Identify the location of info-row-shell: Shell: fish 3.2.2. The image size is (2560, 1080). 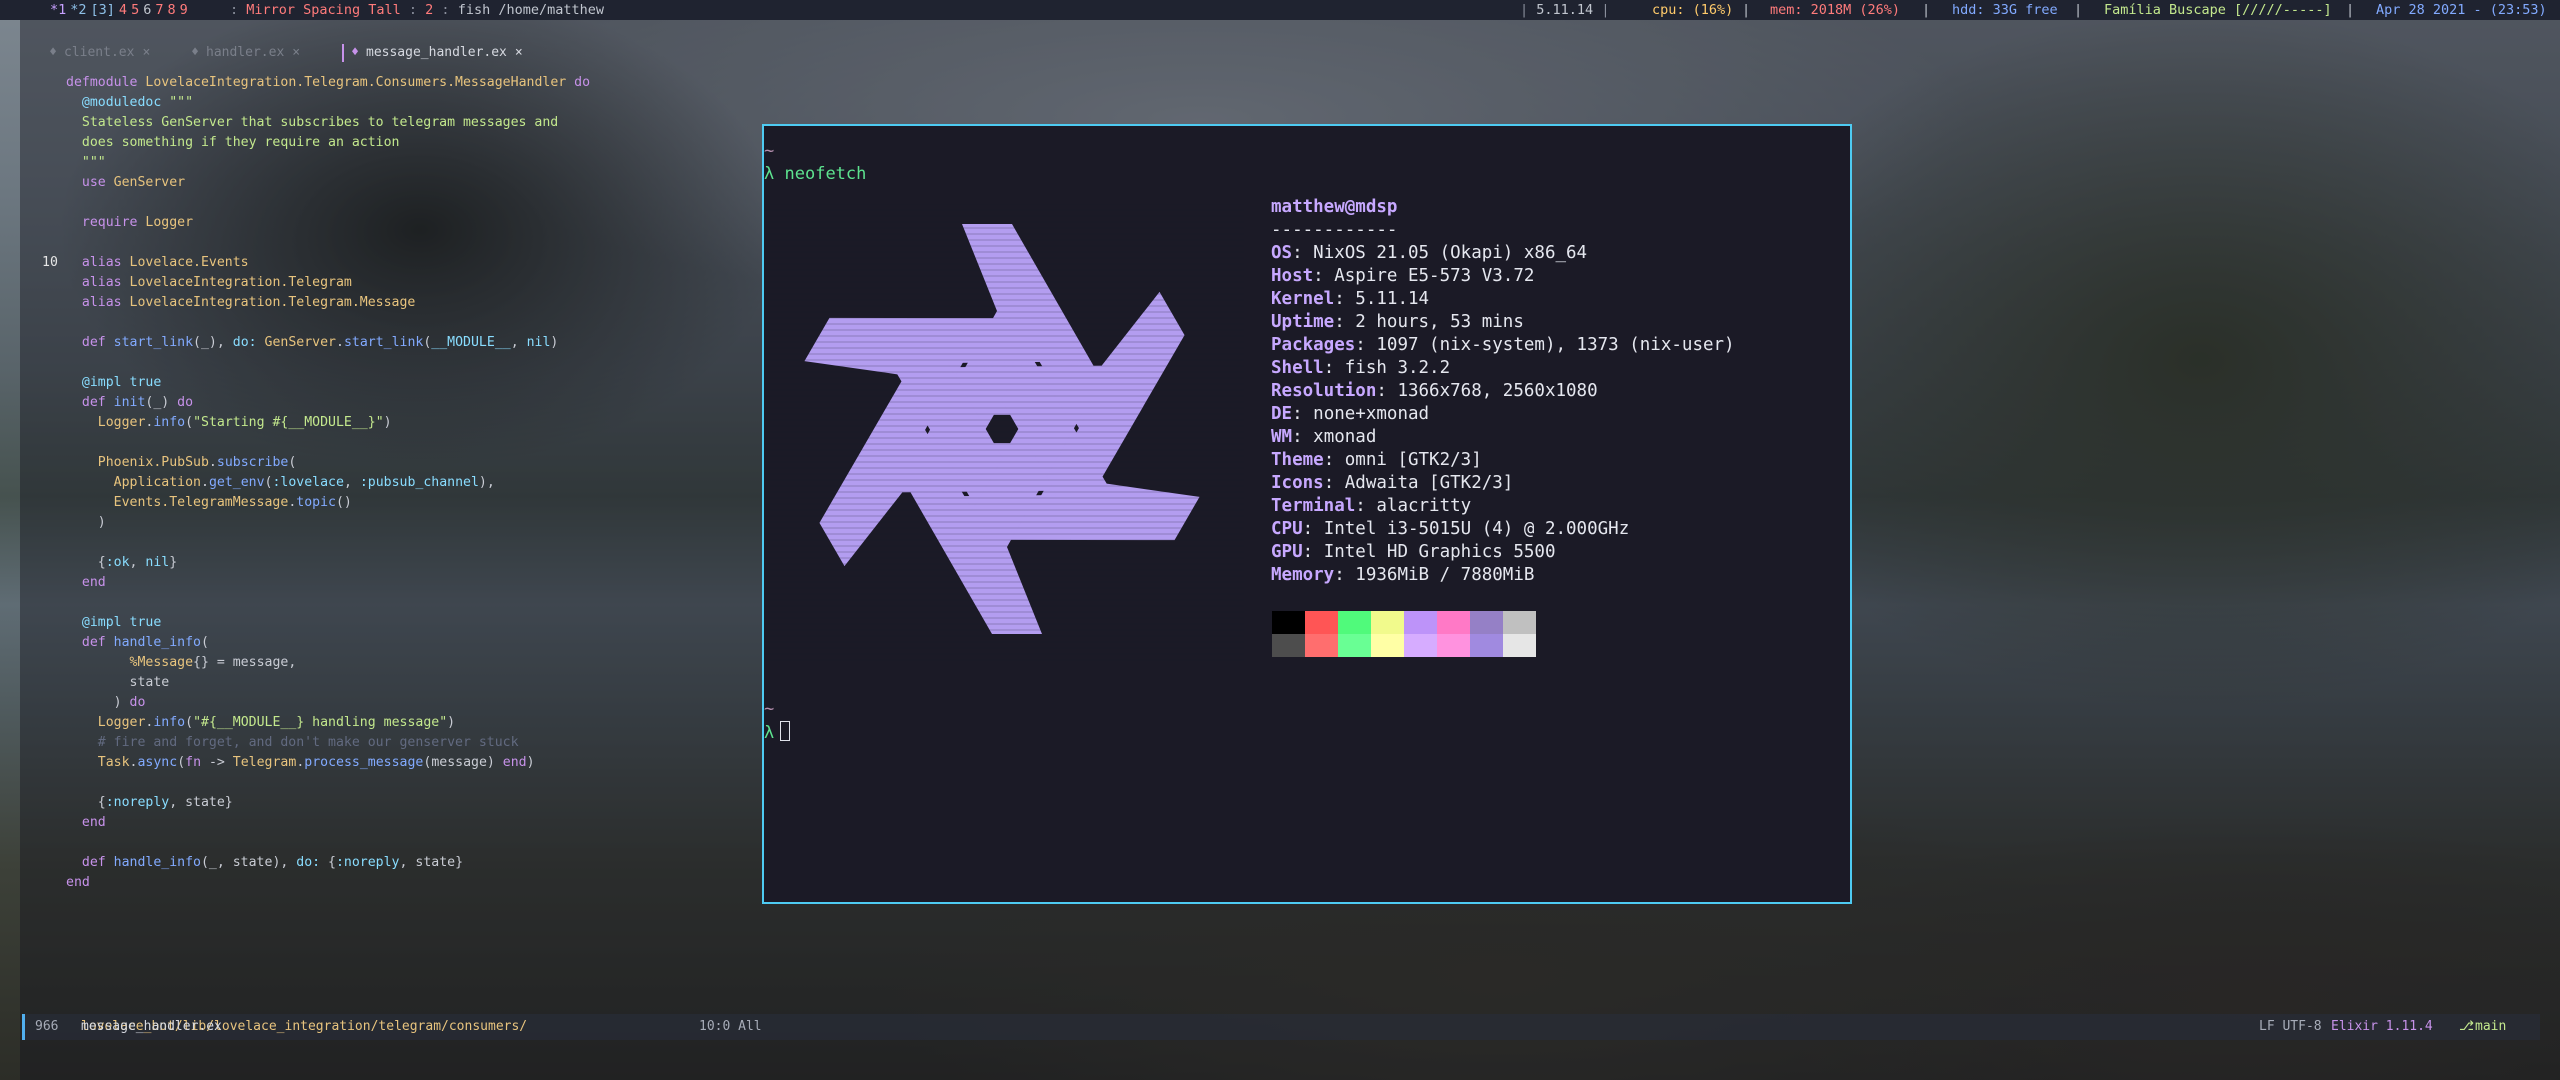
(1361, 368).